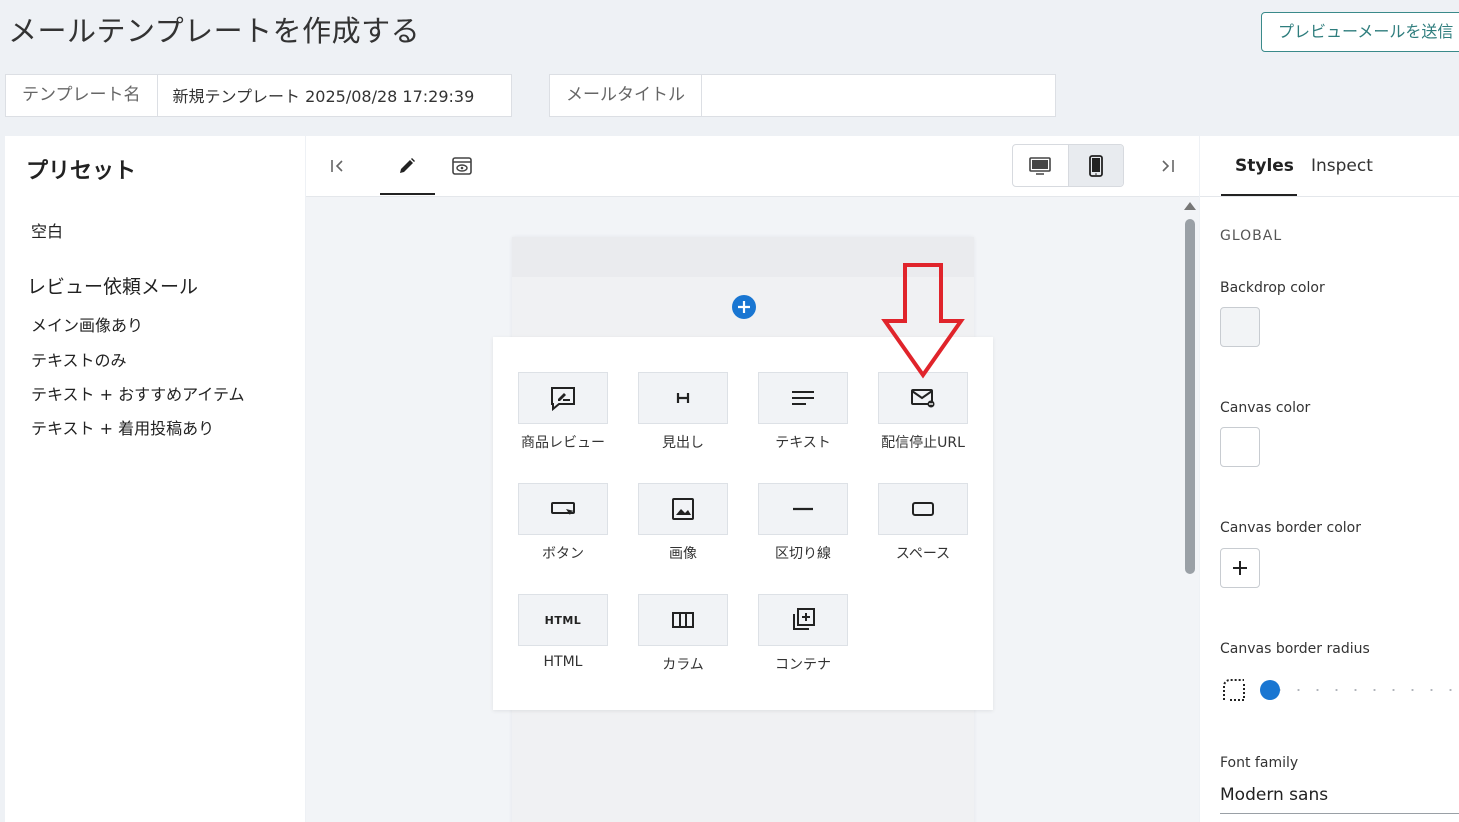  Describe the element at coordinates (683, 398) in the screenshot. I see `heading-icon` at that location.